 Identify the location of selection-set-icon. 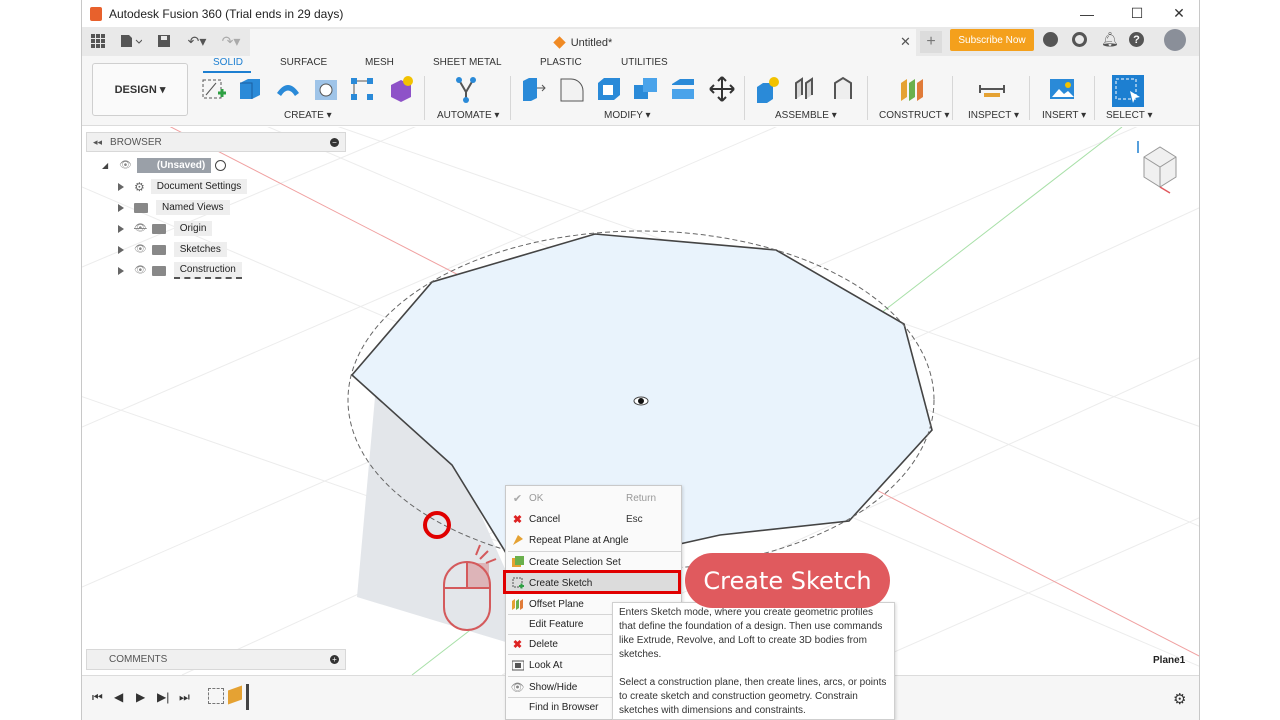
(517, 562).